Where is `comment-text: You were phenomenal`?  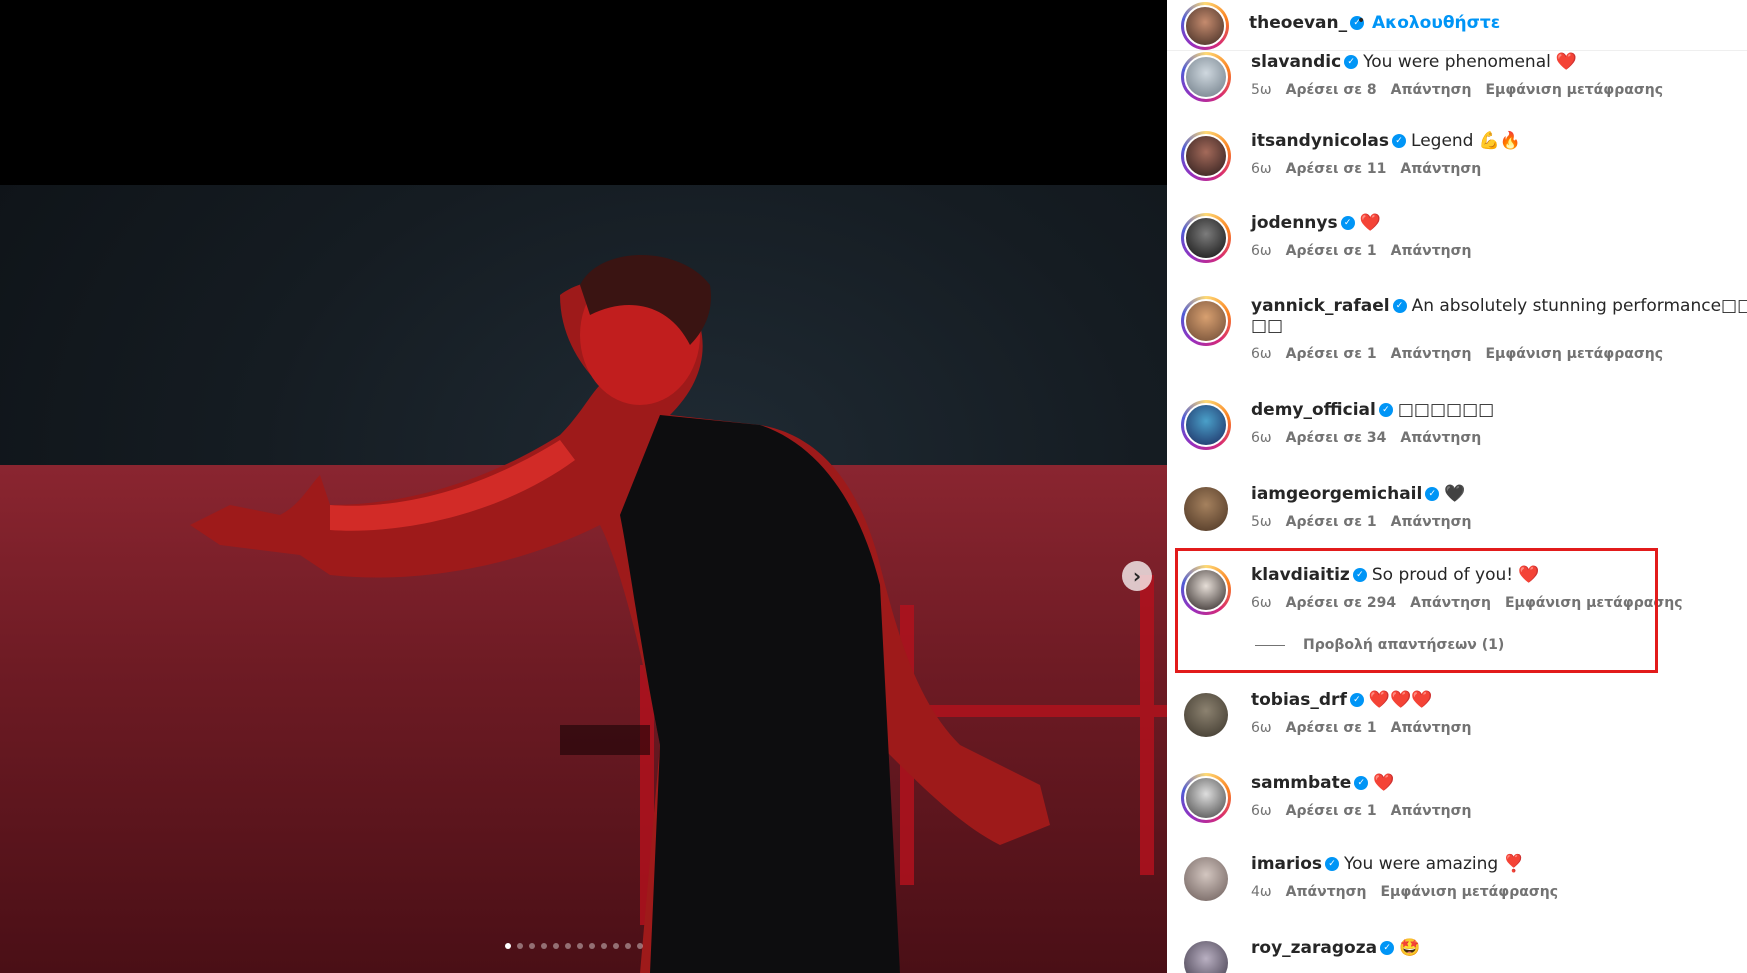
comment-text: You were phenomenal is located at coordinates (1457, 62).